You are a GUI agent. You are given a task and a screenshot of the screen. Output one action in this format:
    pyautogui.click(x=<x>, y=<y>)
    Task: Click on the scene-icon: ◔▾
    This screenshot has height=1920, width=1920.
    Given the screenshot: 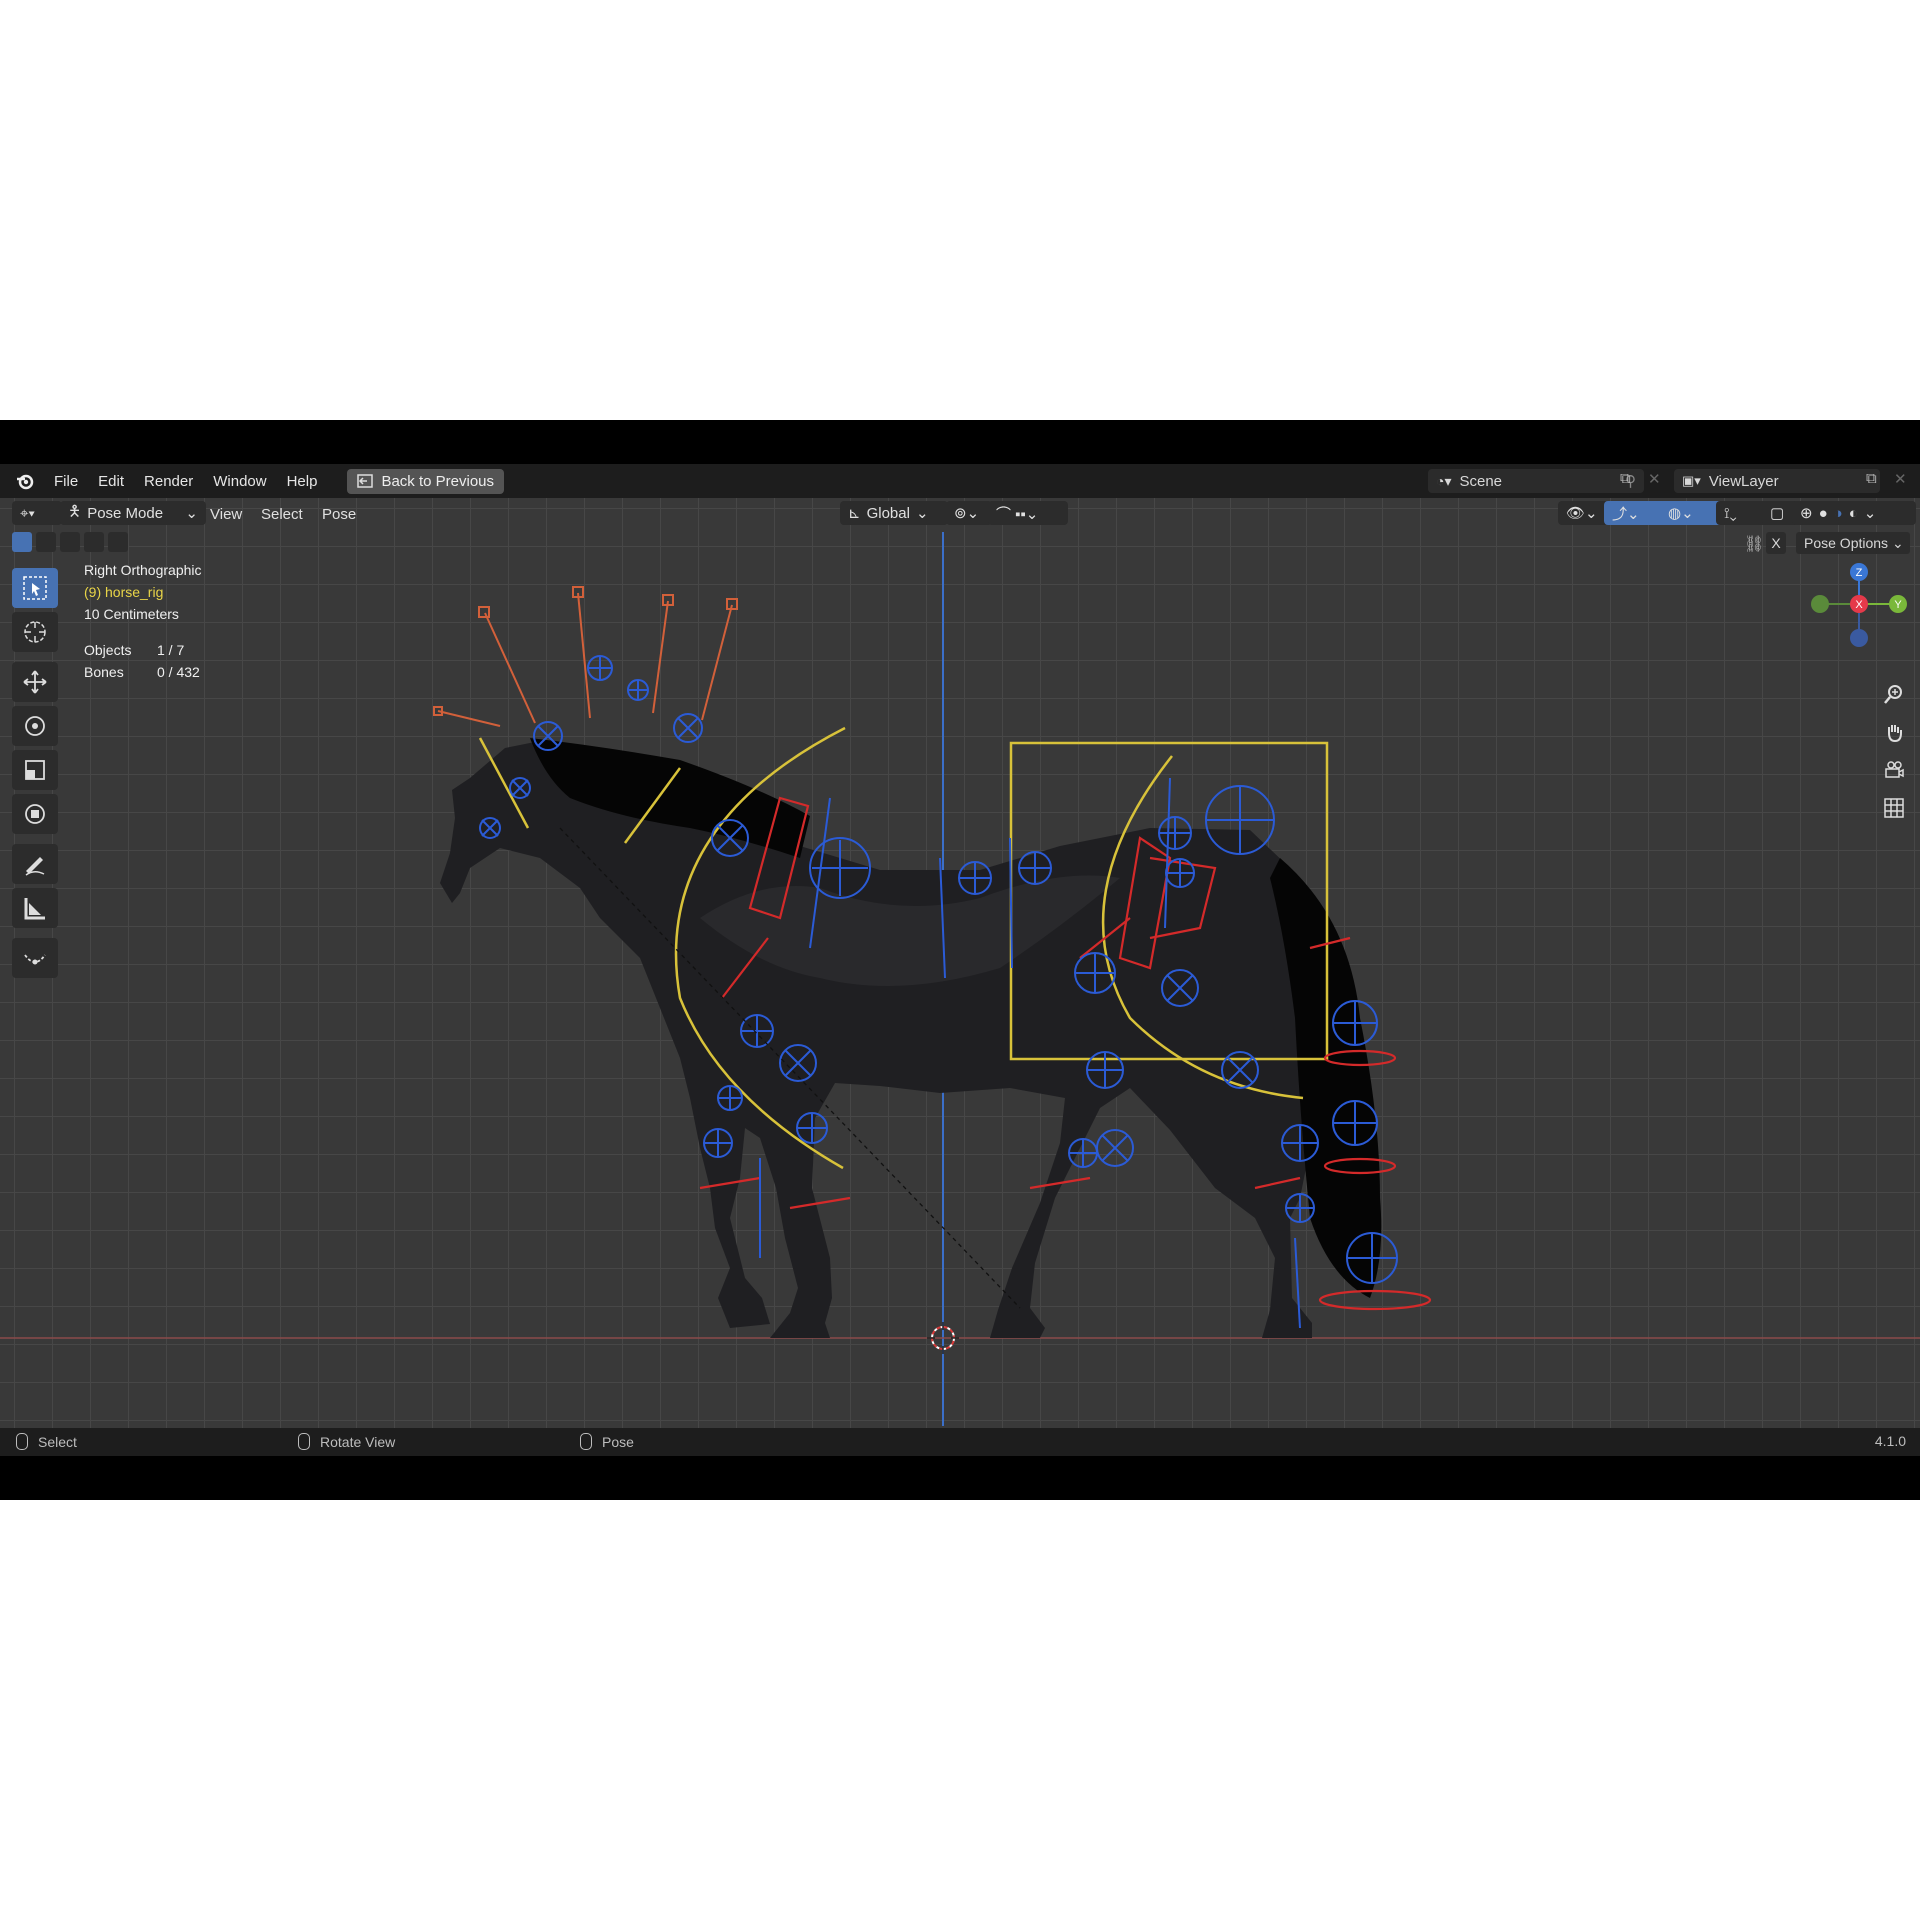 What is the action you would take?
    pyautogui.click(x=1444, y=480)
    